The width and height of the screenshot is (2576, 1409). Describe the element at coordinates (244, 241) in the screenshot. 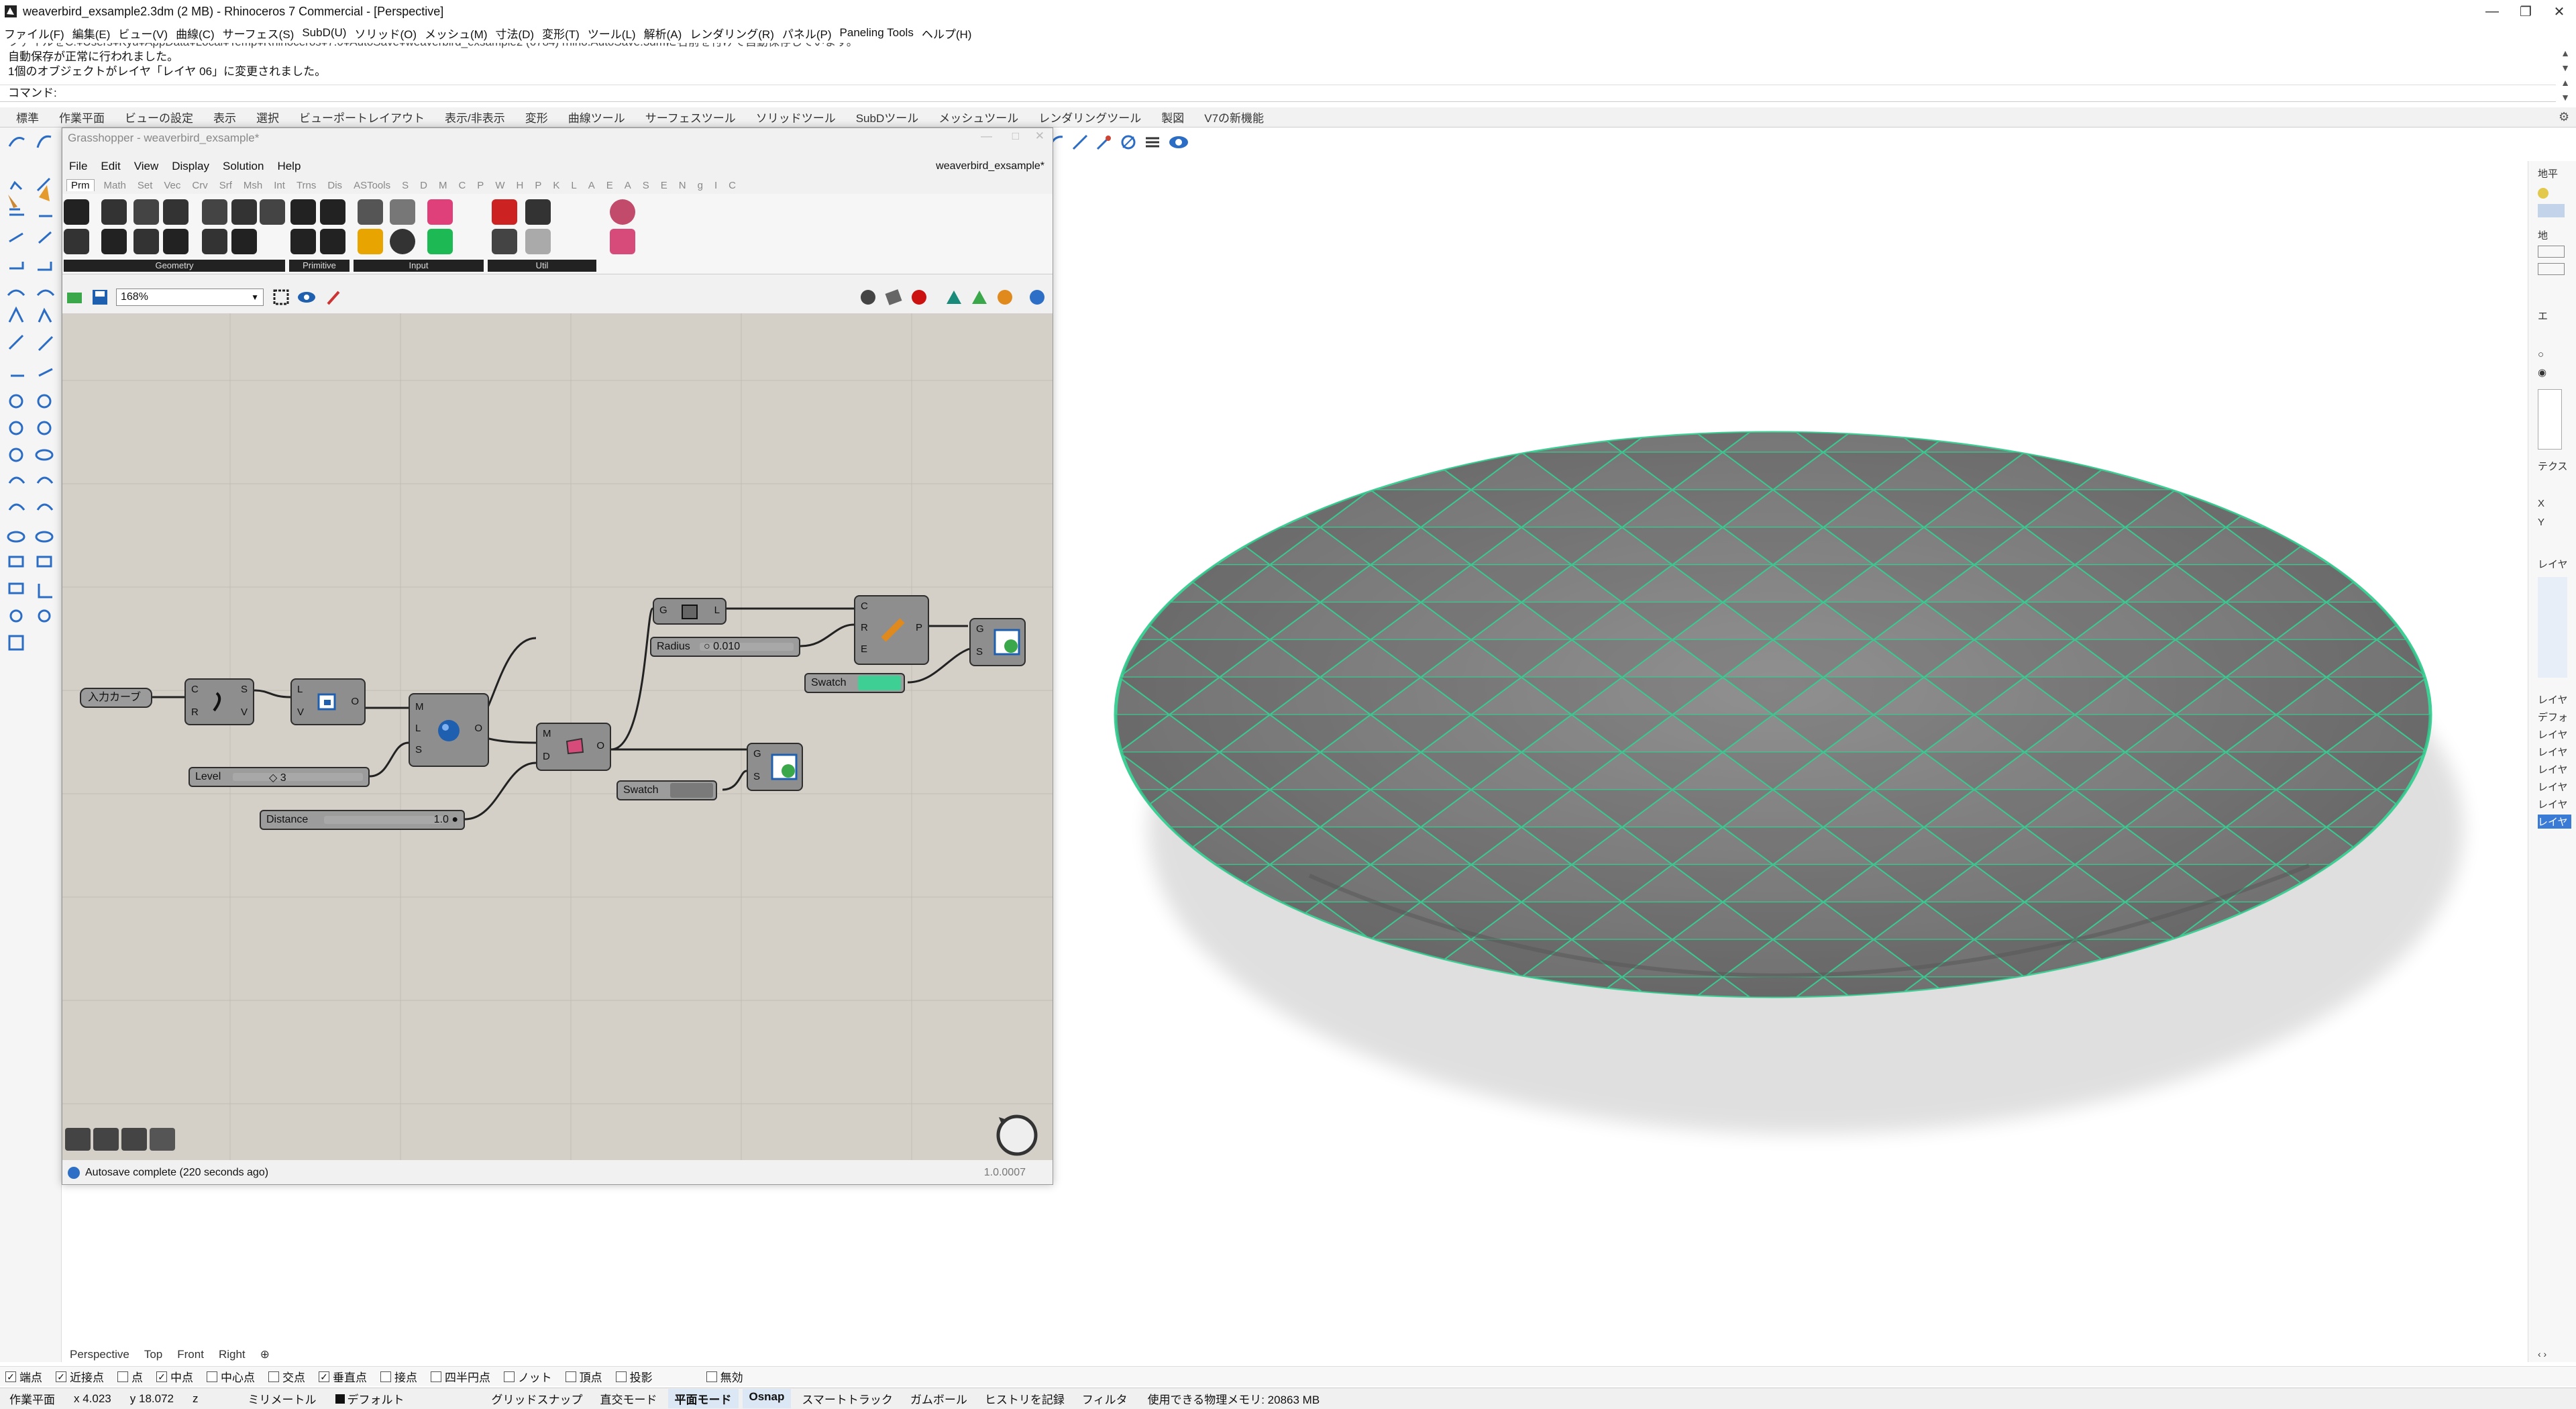

I see `transform-param-icon` at that location.